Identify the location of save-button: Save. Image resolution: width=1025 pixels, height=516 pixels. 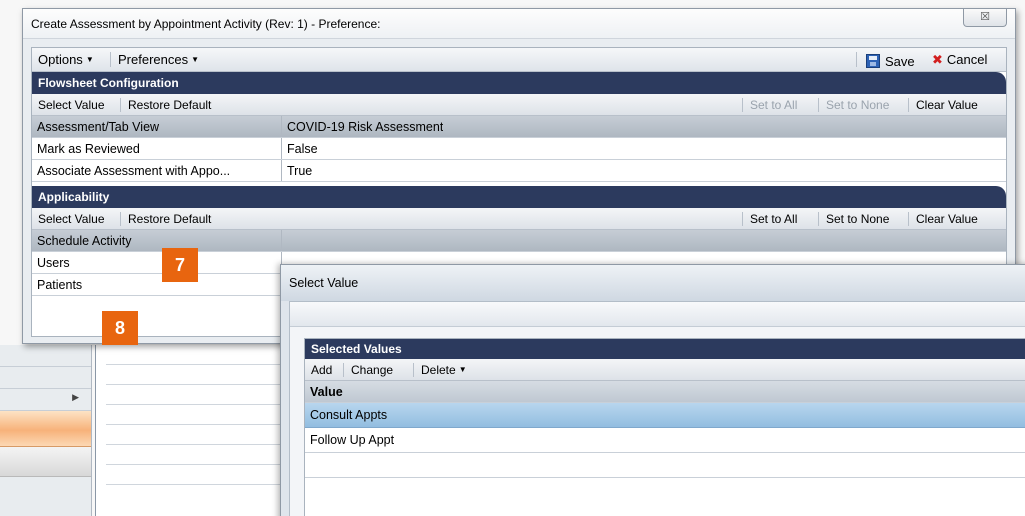
(890, 60).